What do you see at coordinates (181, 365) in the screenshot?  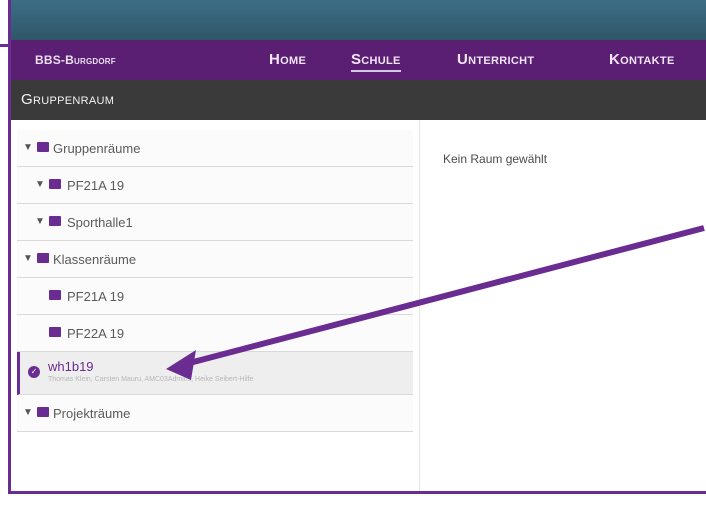 I see `arrowhead-icon` at bounding box center [181, 365].